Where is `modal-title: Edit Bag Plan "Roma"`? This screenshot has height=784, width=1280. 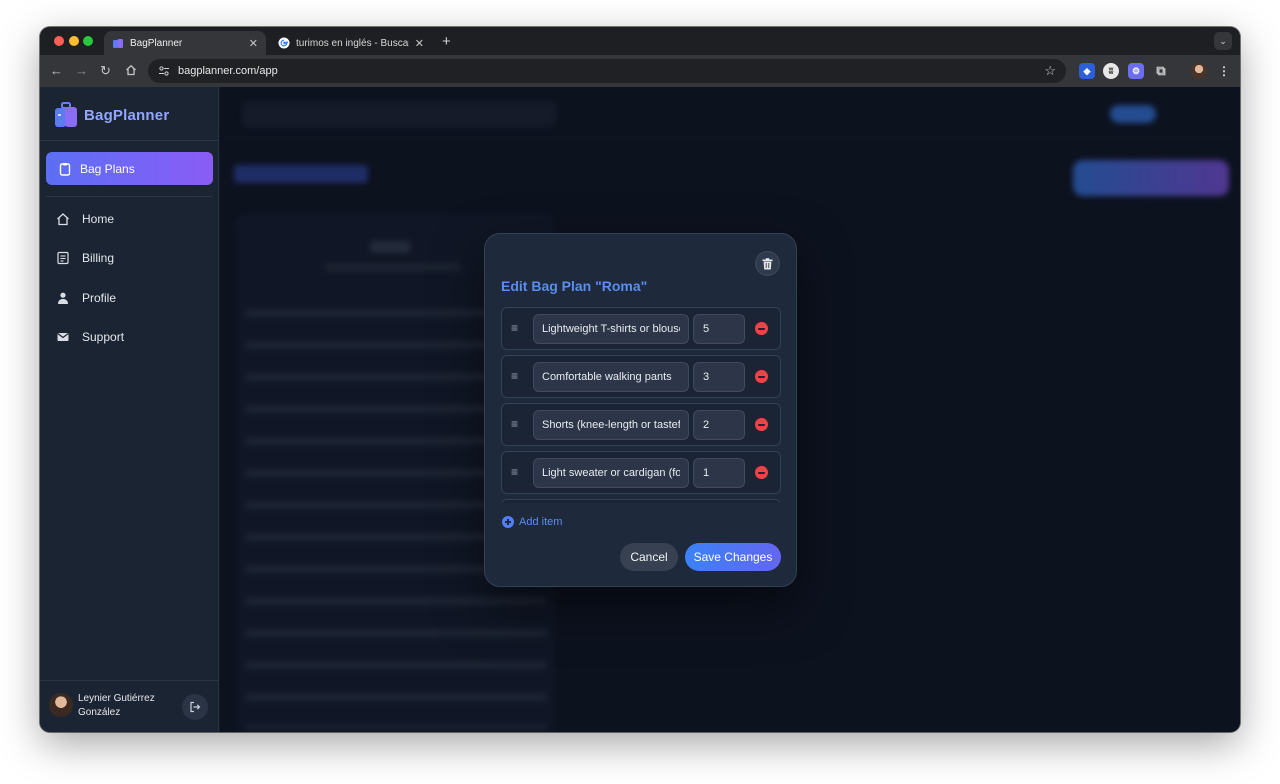
modal-title: Edit Bag Plan "Roma" is located at coordinates (574, 286).